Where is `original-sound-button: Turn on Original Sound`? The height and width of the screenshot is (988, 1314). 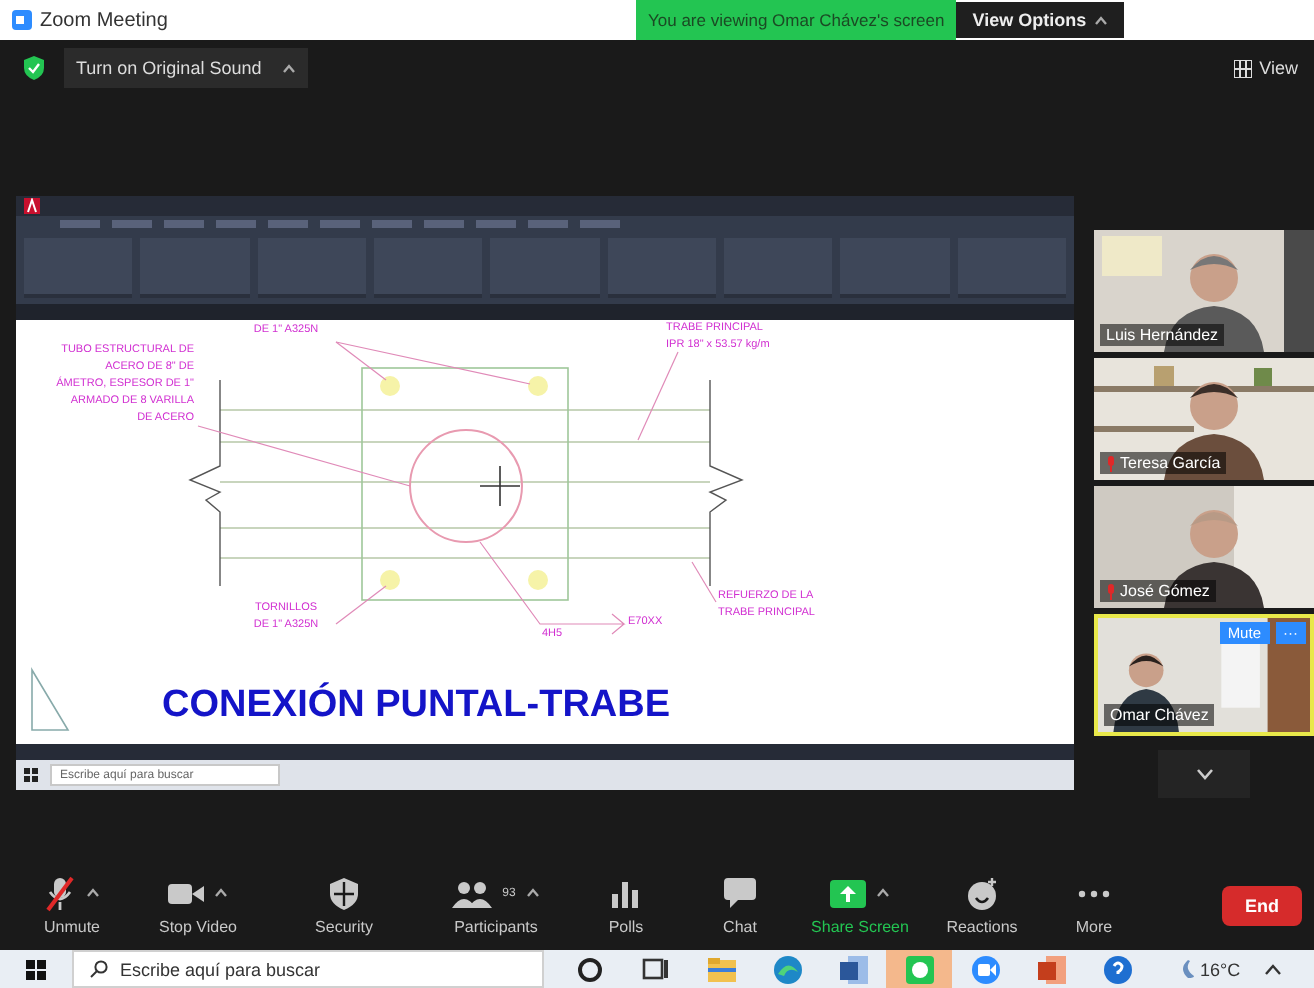 original-sound-button: Turn on Original Sound is located at coordinates (186, 68).